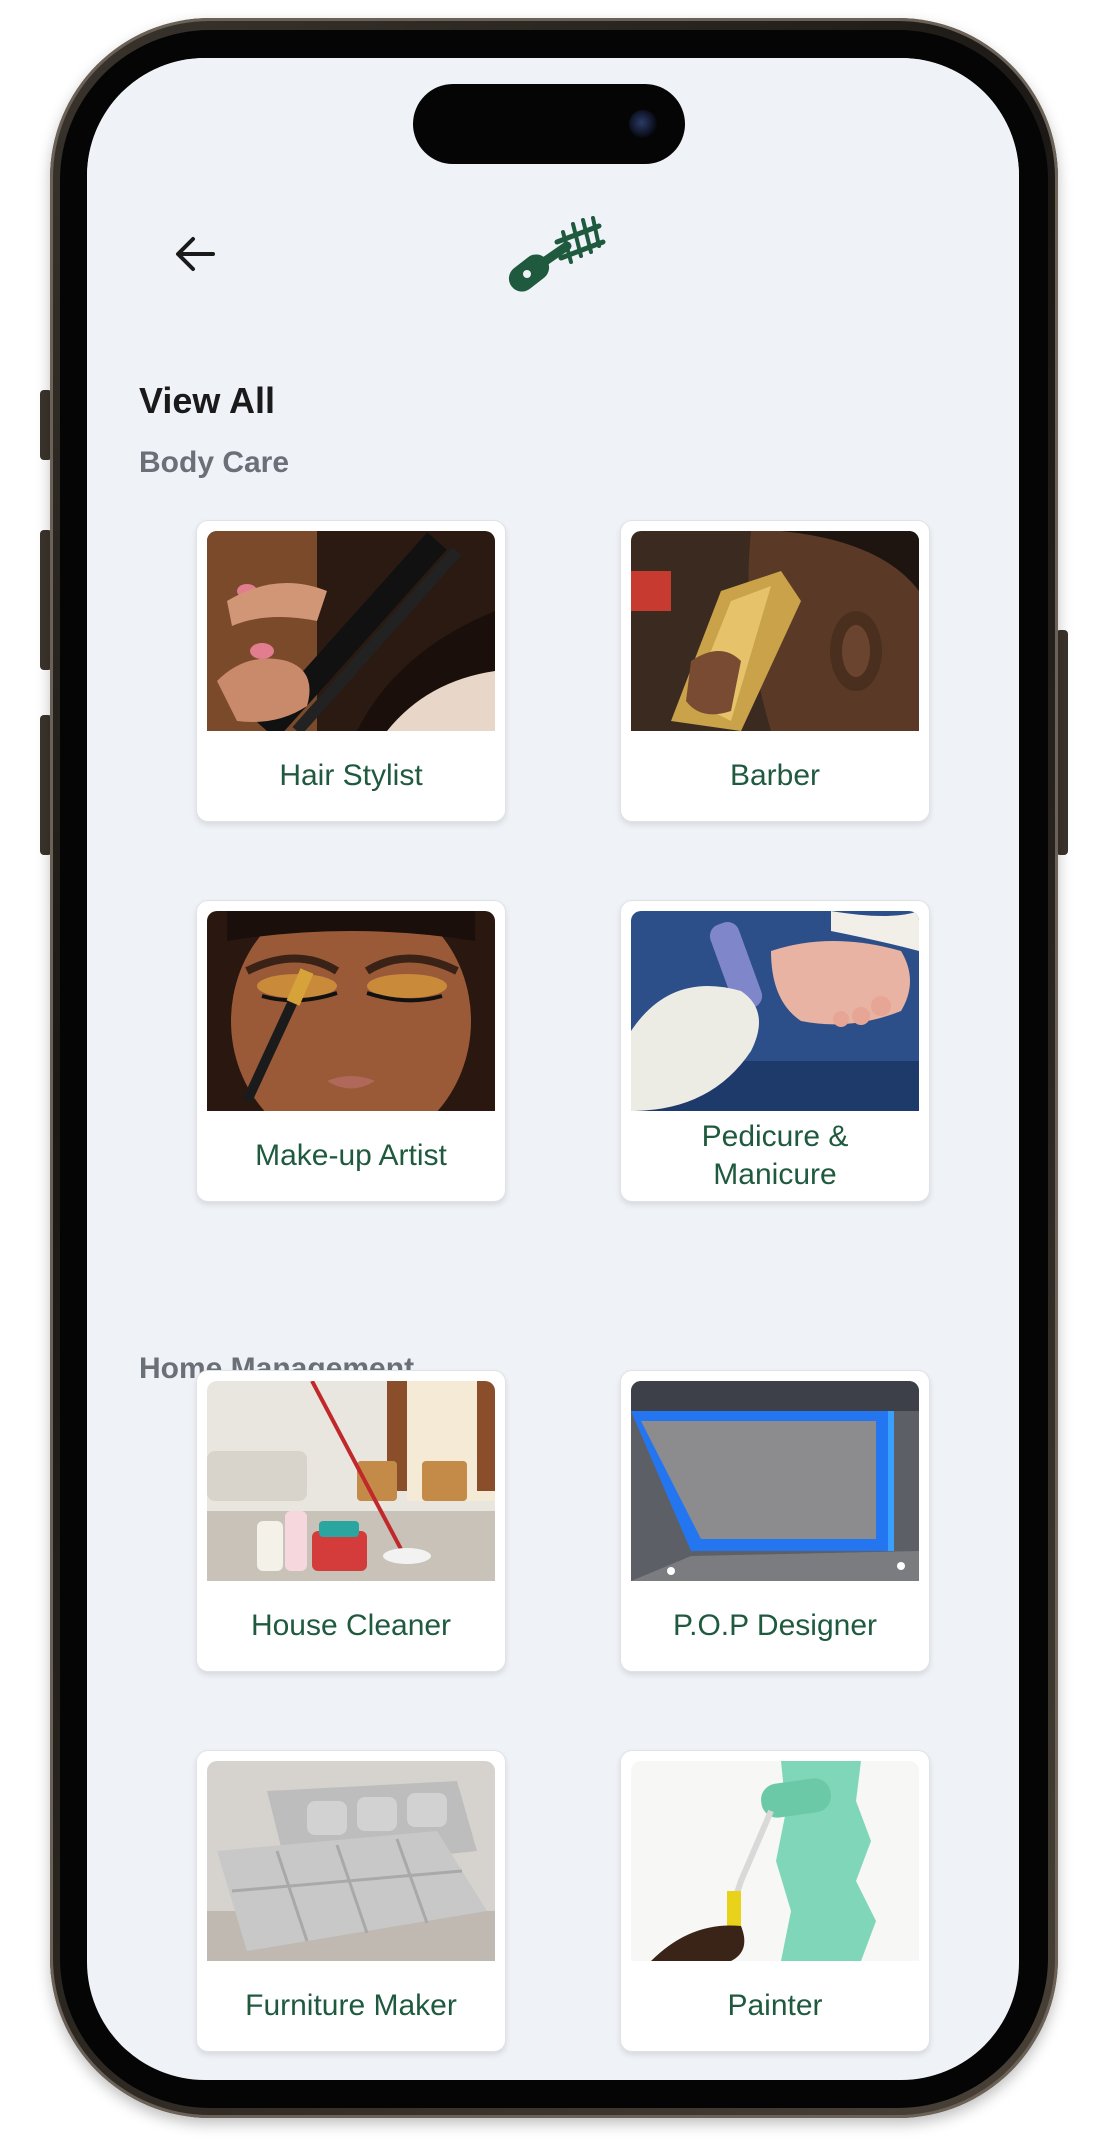  What do you see at coordinates (351, 775) in the screenshot?
I see `service-label: Hair Stylist` at bounding box center [351, 775].